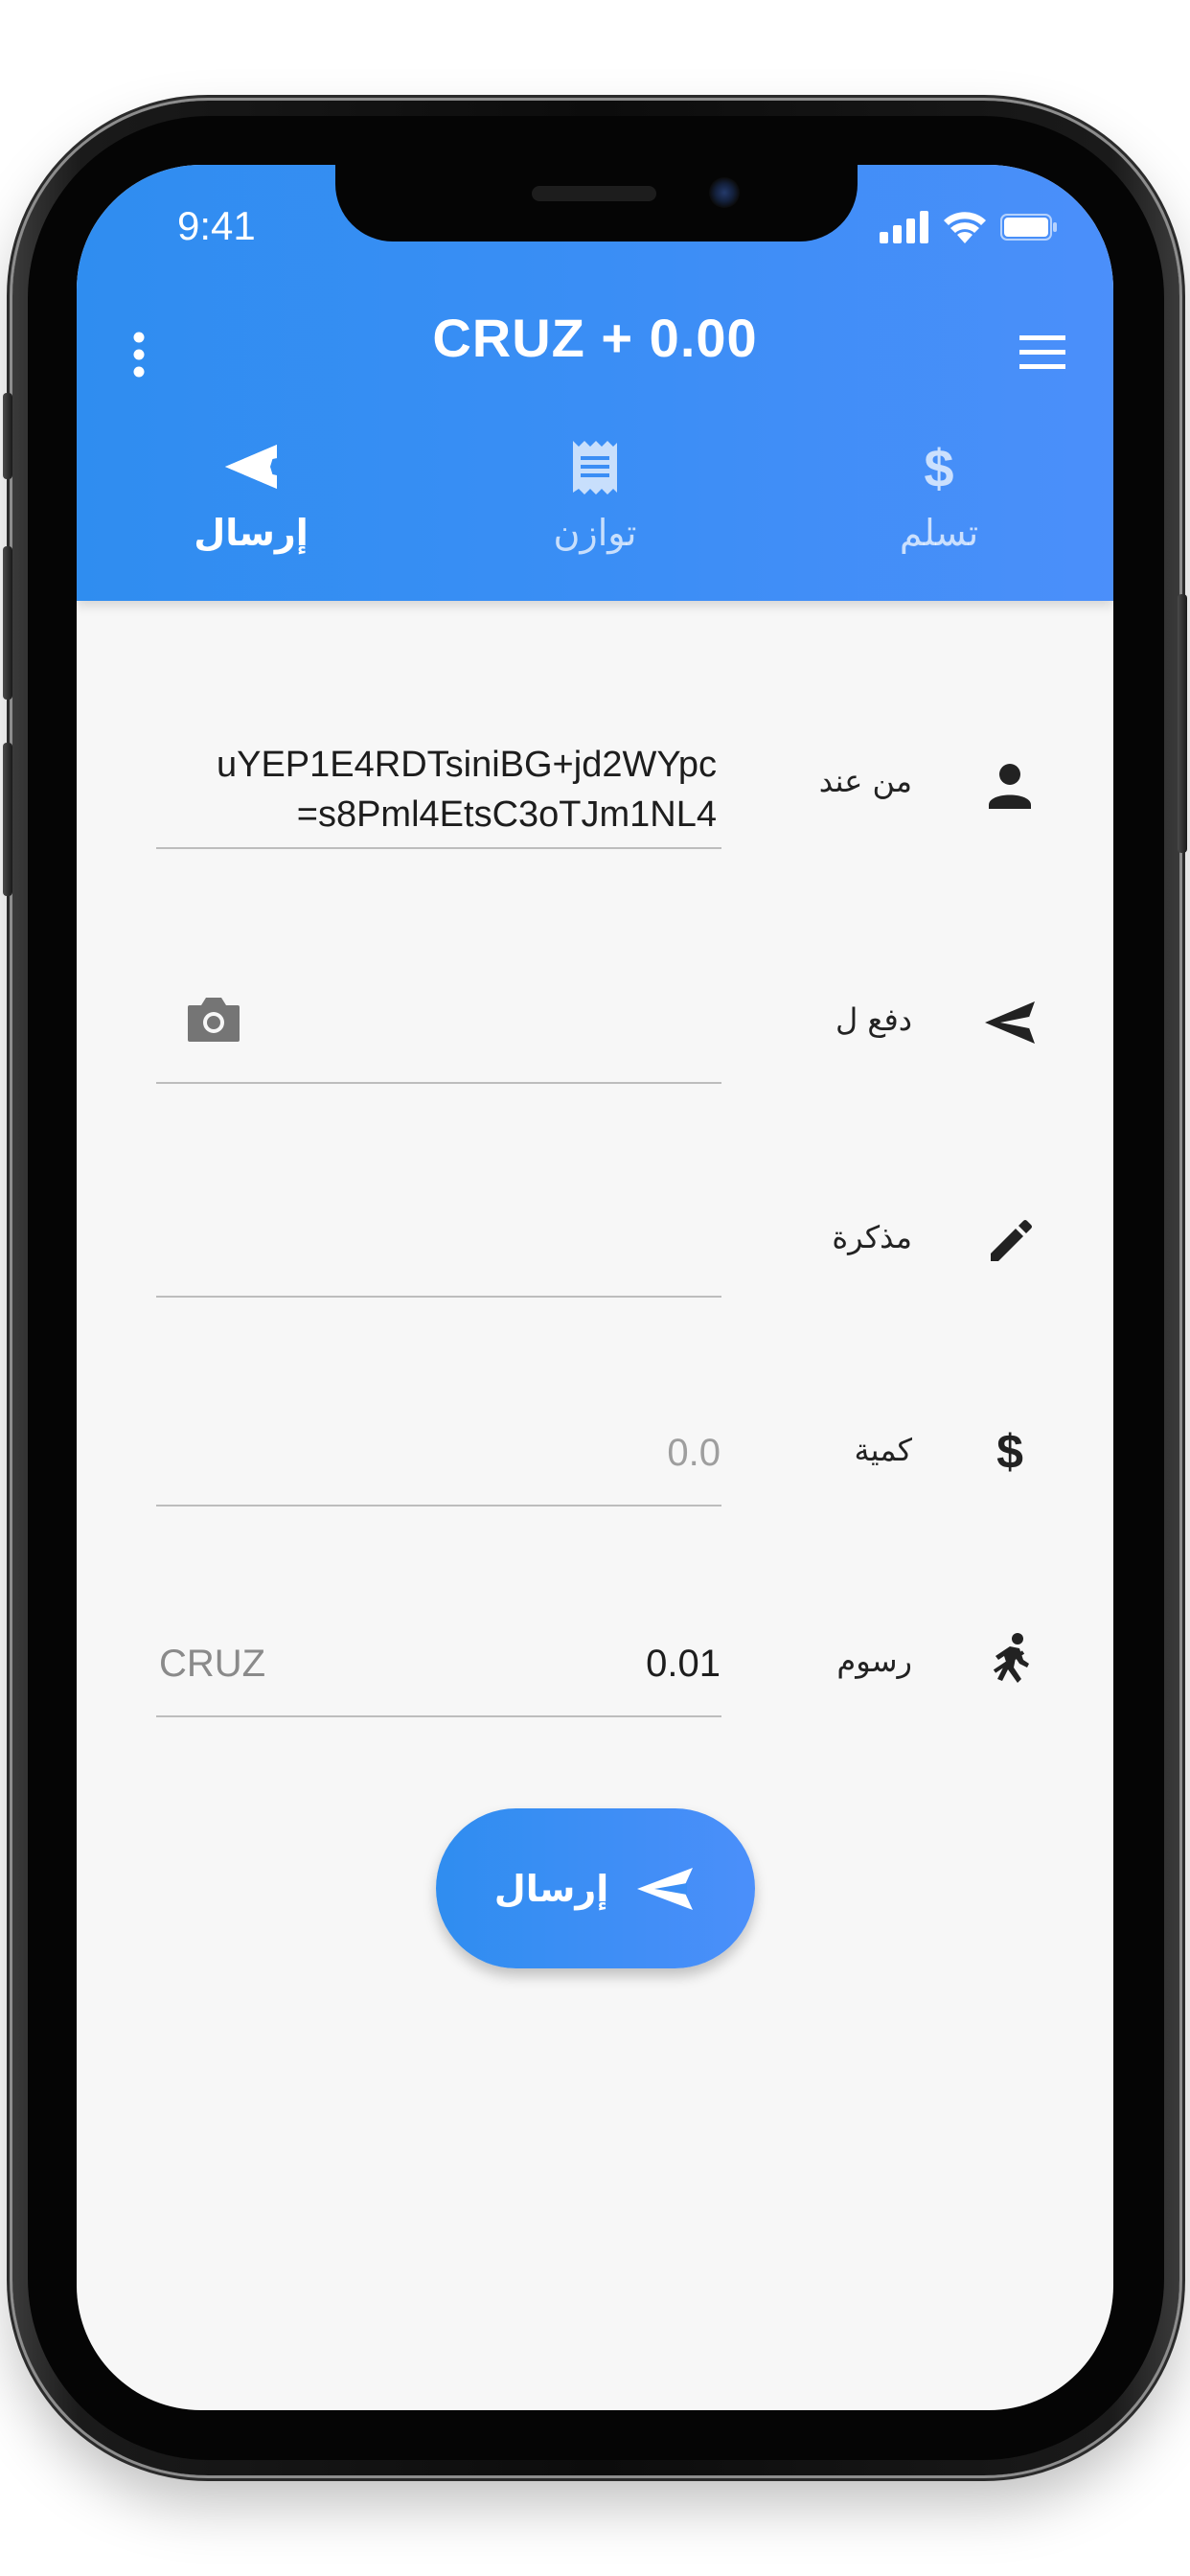 The width and height of the screenshot is (1190, 2576). Describe the element at coordinates (8, 819) in the screenshot. I see `volume-down-button` at that location.